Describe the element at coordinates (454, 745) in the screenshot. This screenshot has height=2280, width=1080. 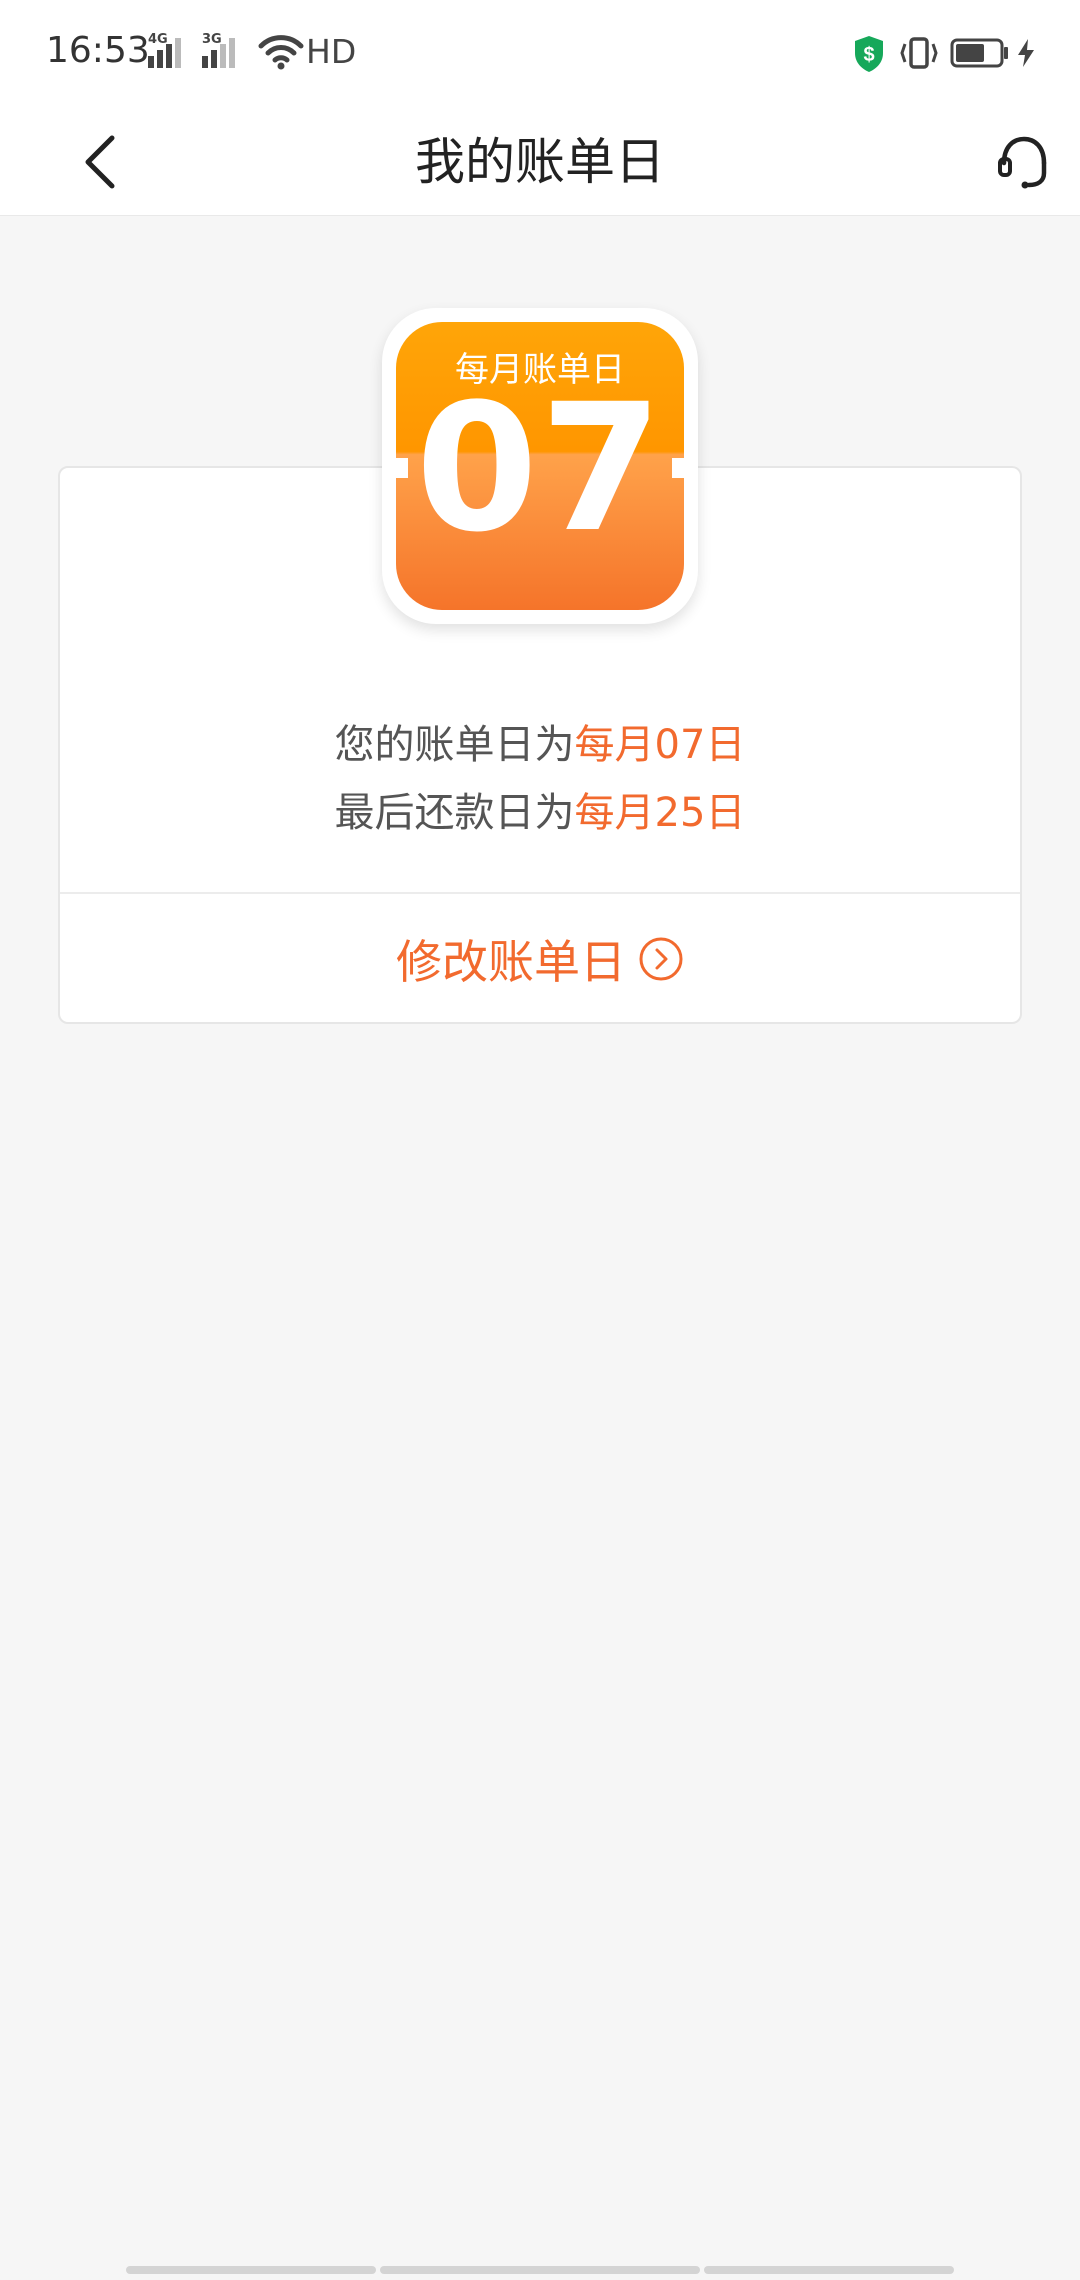
I see `bill-day-prefix: 您的账单日为` at that location.